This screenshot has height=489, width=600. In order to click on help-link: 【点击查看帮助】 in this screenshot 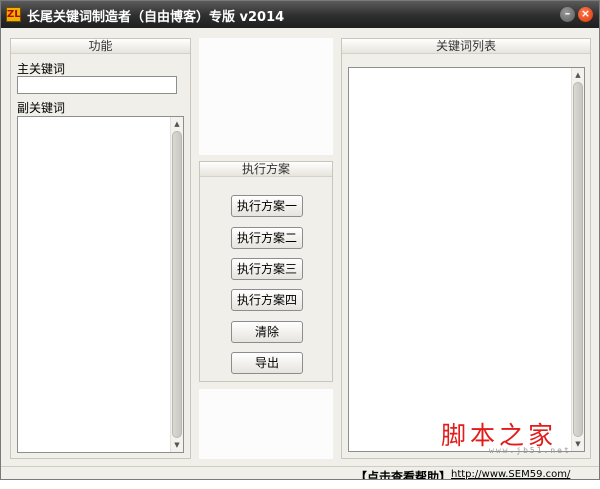, I will do `click(403, 473)`.